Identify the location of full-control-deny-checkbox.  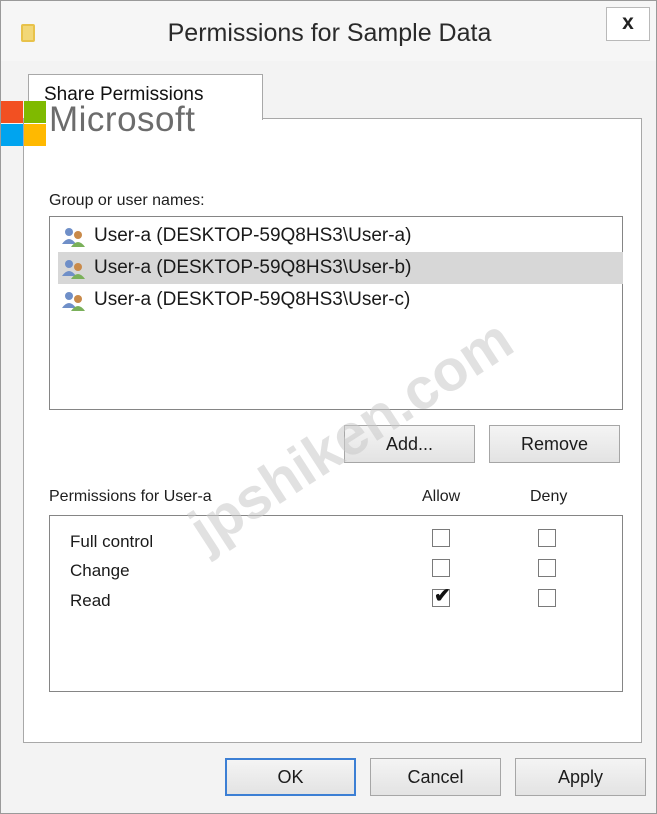
(547, 538).